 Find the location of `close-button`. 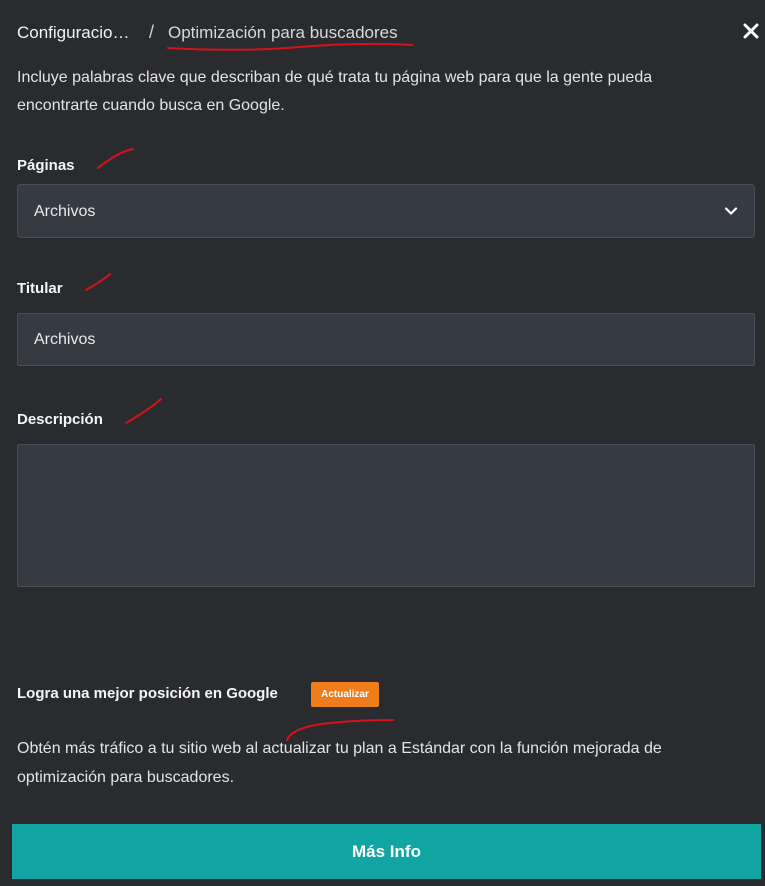

close-button is located at coordinates (751, 31).